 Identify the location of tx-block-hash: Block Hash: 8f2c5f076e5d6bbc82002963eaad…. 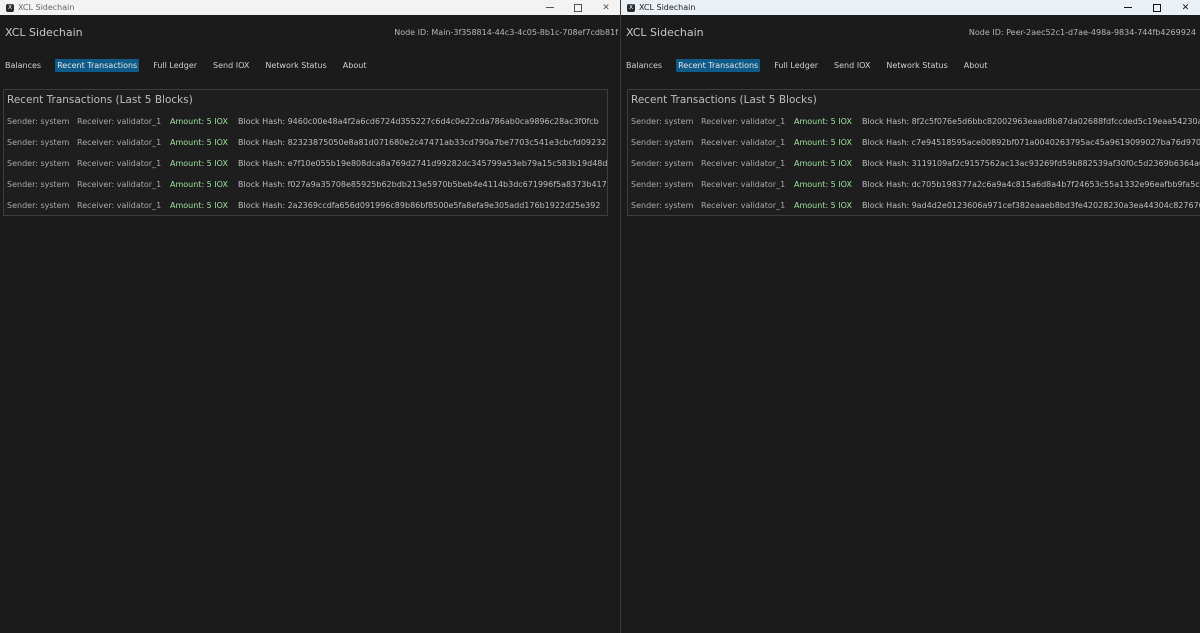
(1031, 121).